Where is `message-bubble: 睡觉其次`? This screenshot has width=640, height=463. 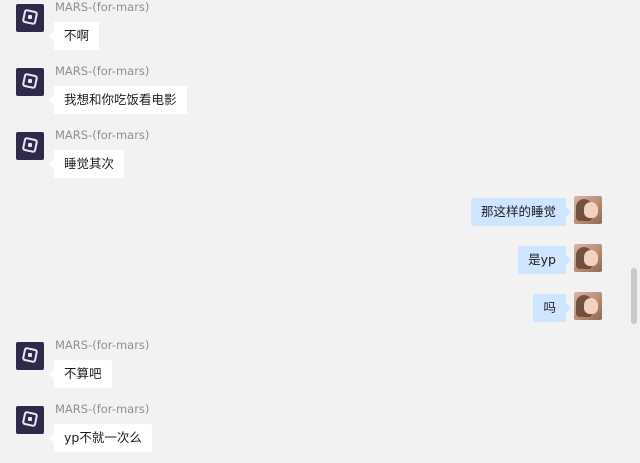 message-bubble: 睡觉其次 is located at coordinates (86, 164).